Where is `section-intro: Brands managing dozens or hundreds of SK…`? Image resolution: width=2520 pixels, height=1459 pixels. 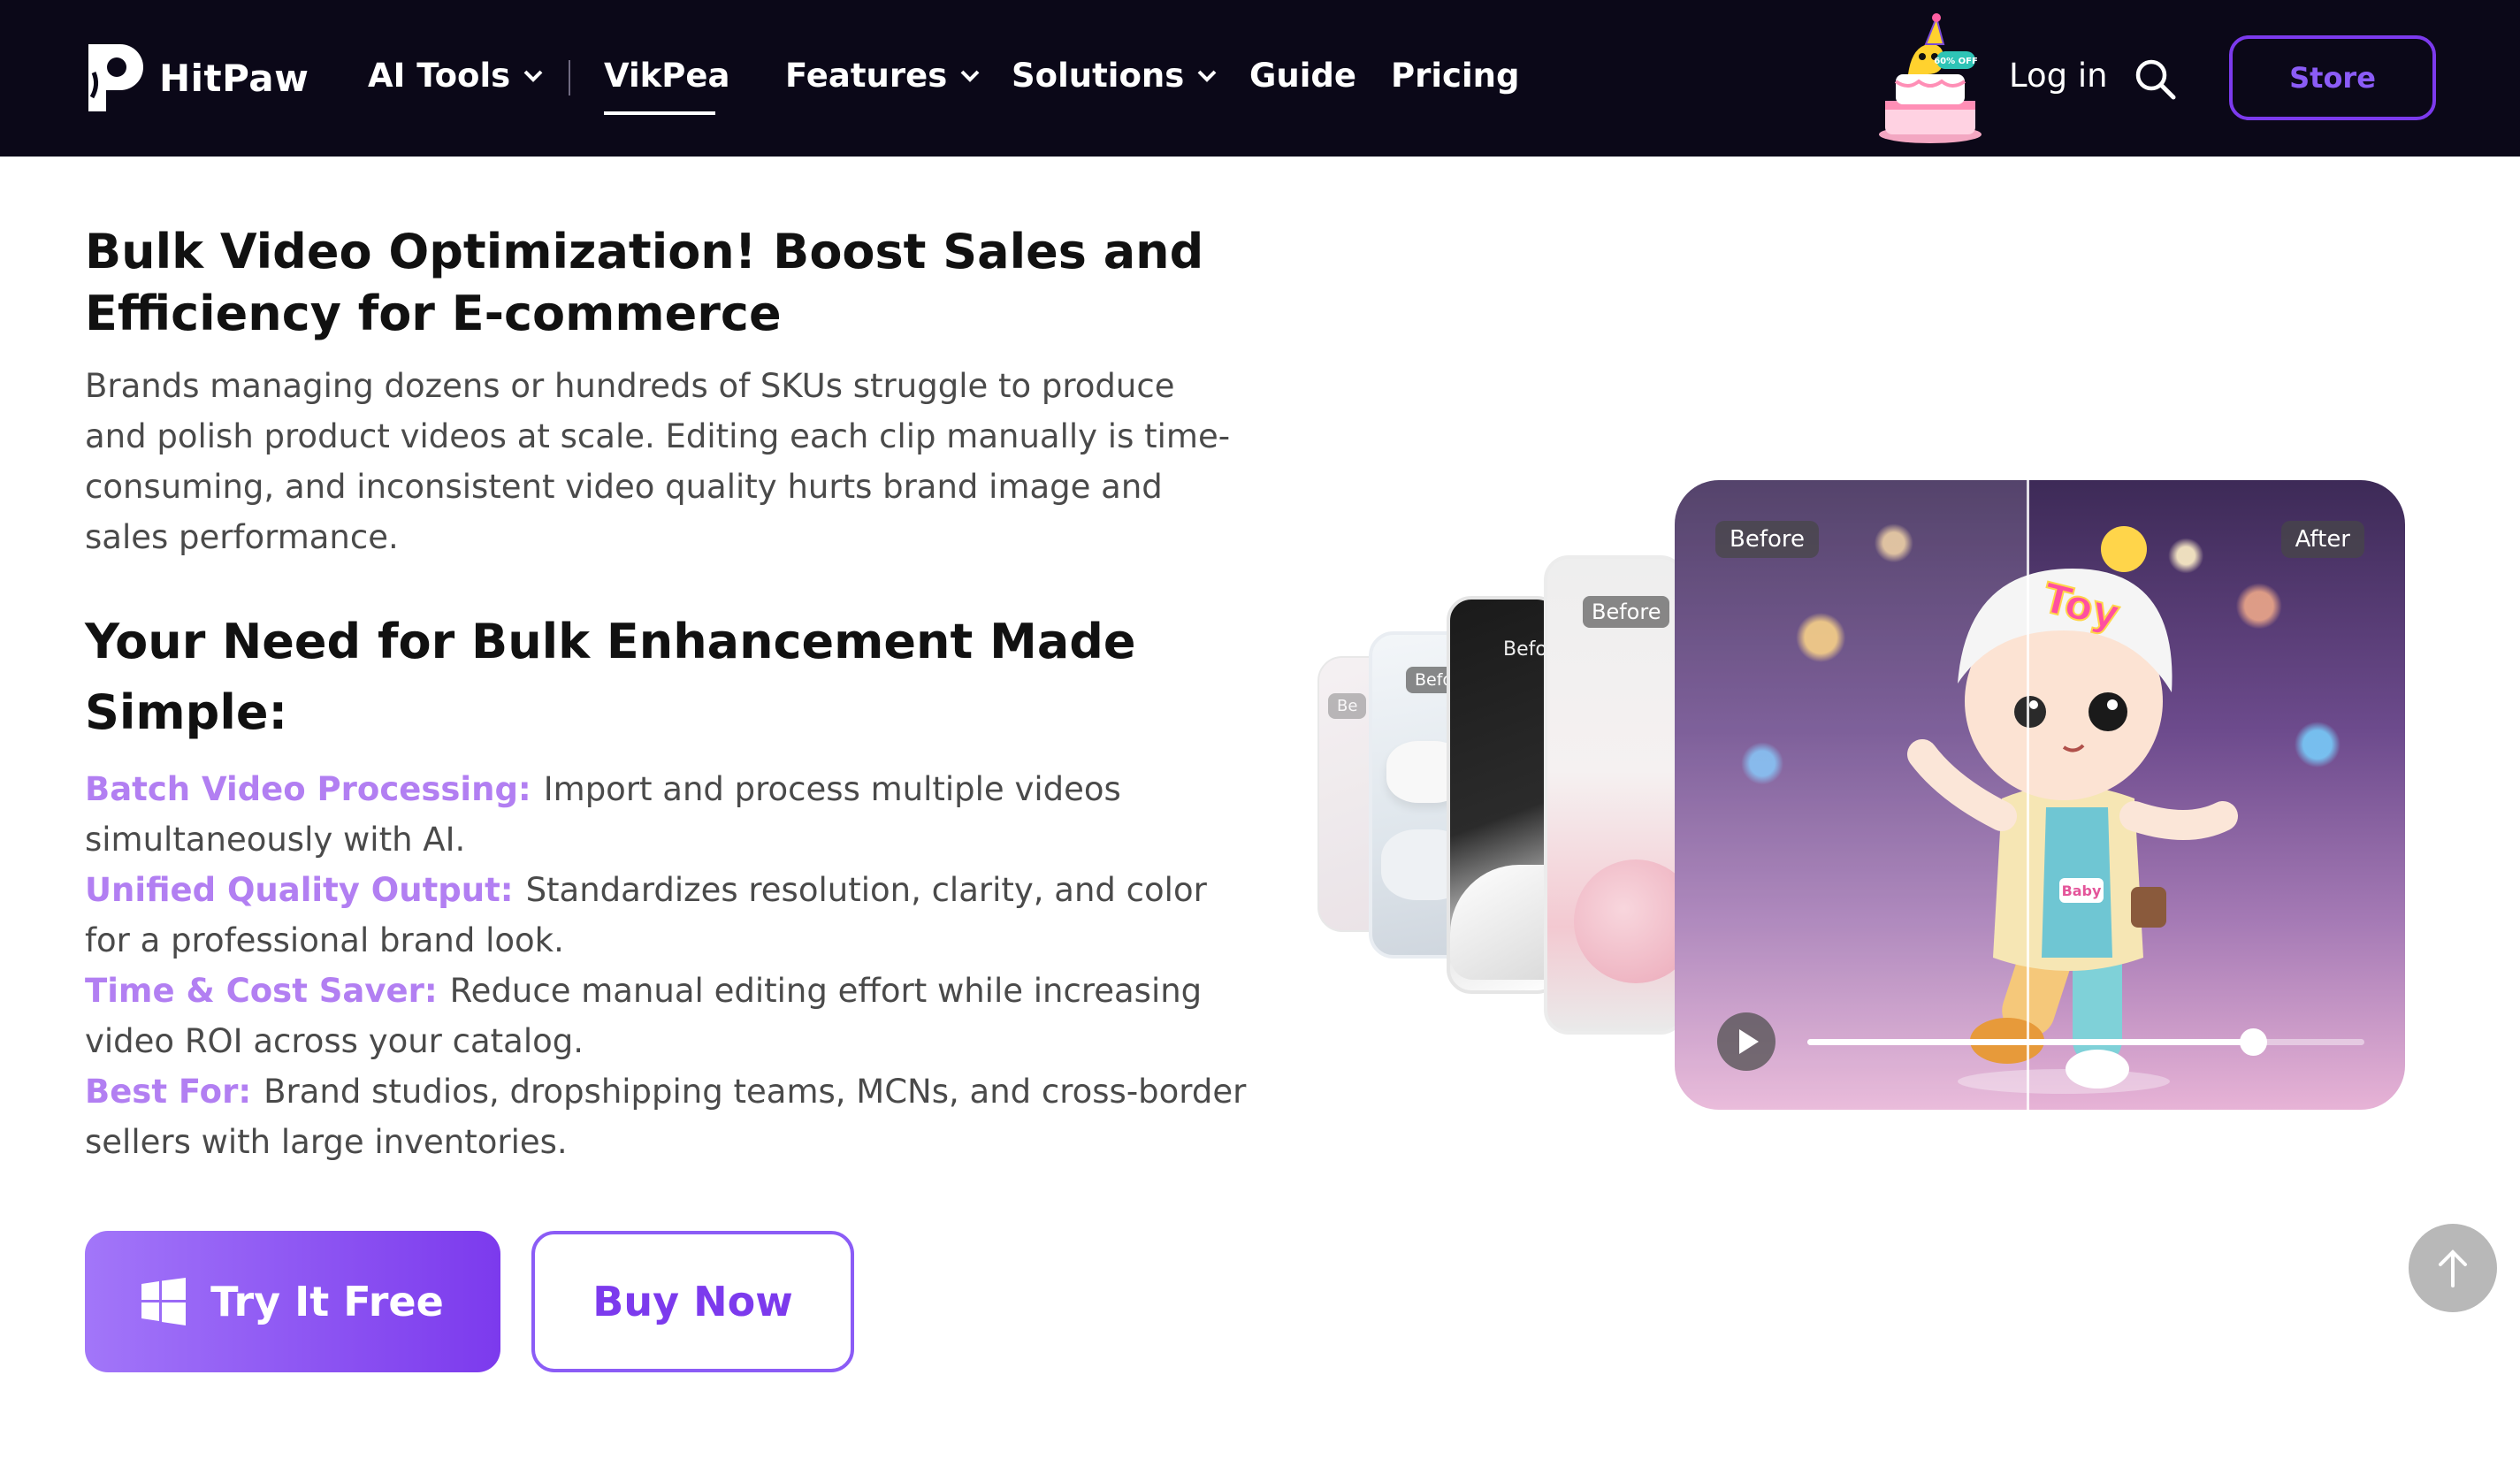
section-intro: Brands managing dozens or hundreds of SK… is located at coordinates (658, 461).